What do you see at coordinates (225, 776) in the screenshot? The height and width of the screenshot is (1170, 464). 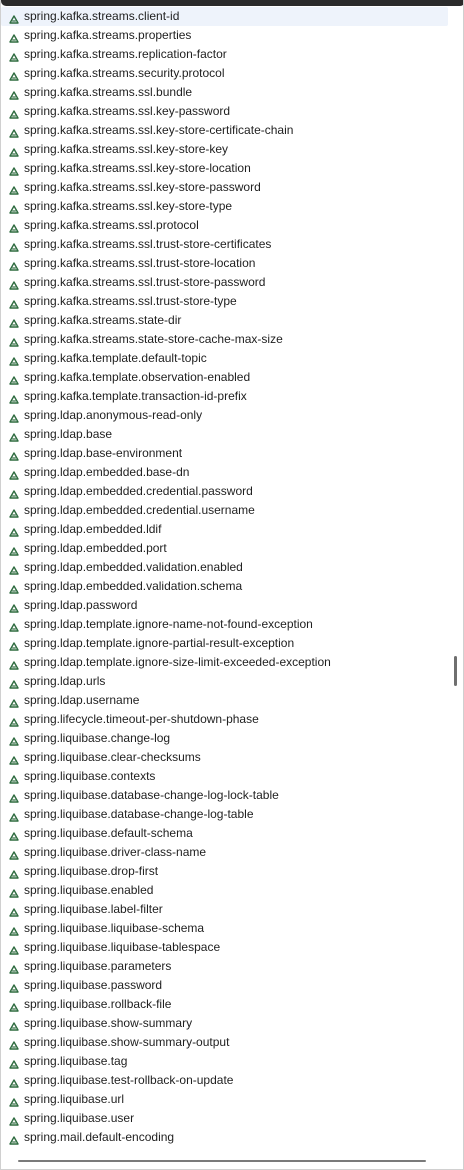 I see `list-item: spring.liquibase.contexts` at bounding box center [225, 776].